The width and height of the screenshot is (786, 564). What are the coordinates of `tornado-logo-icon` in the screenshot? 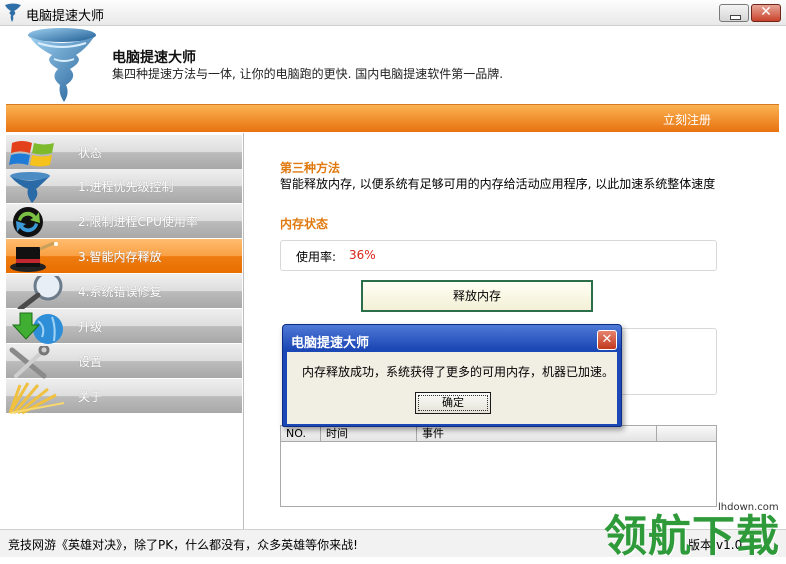 It's located at (62, 65).